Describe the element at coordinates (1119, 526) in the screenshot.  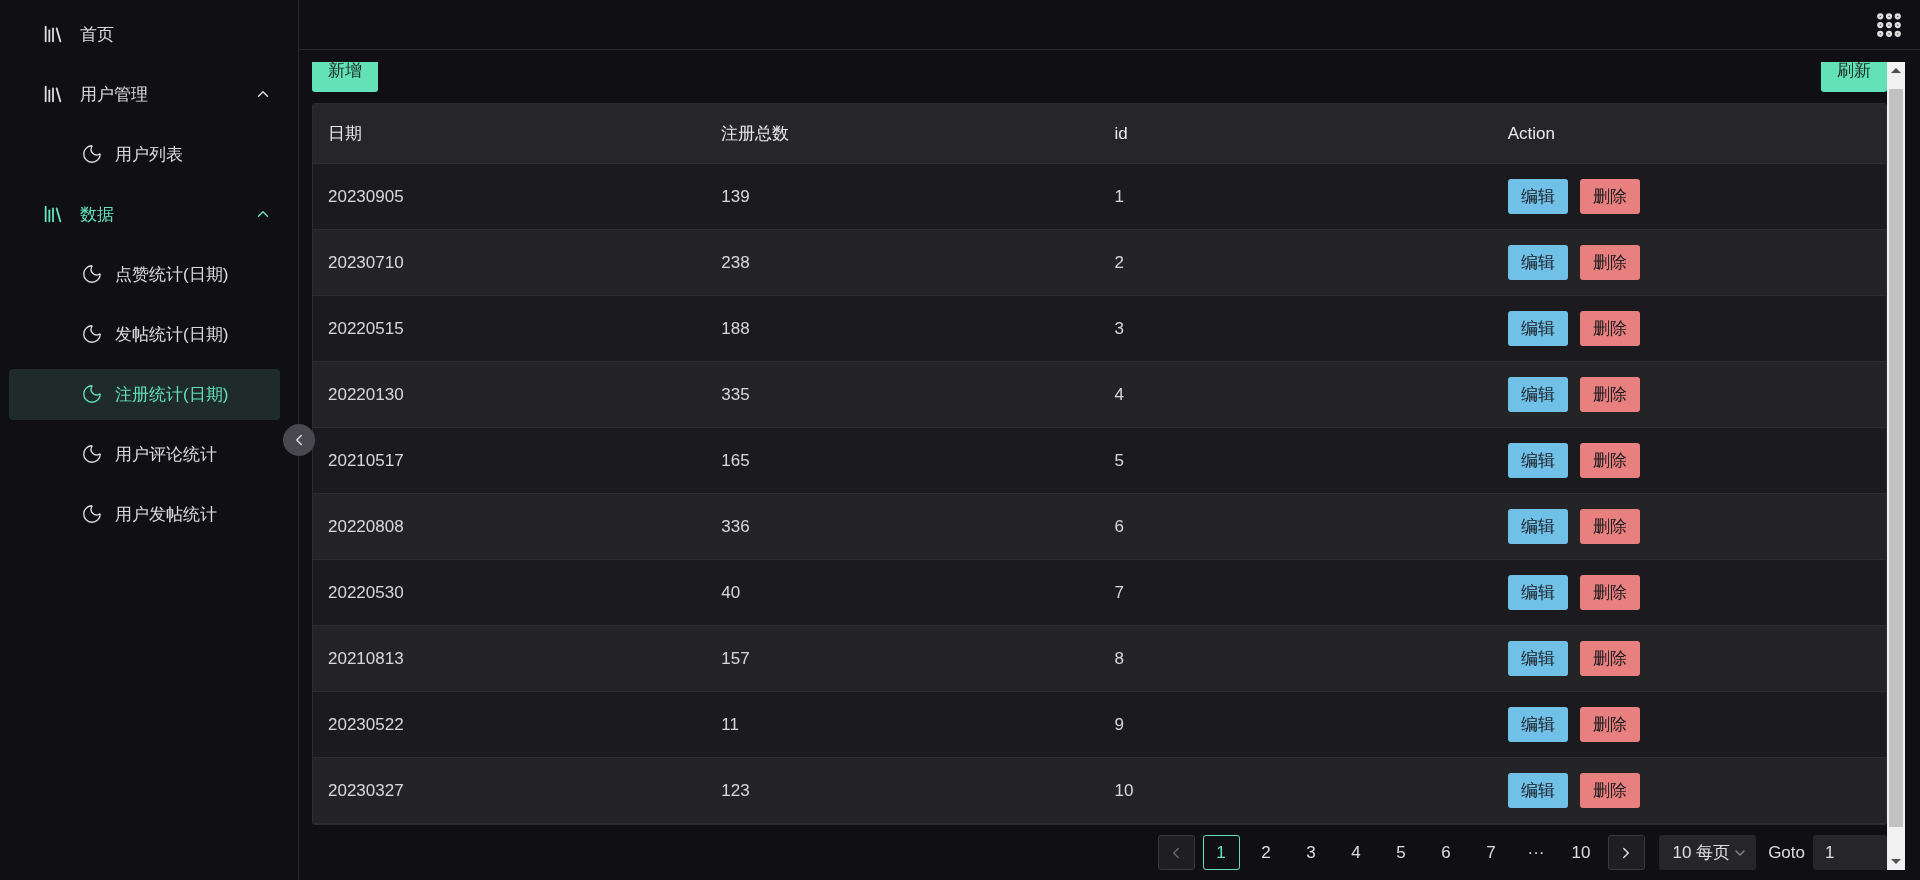
I see `table-cell: 6` at that location.